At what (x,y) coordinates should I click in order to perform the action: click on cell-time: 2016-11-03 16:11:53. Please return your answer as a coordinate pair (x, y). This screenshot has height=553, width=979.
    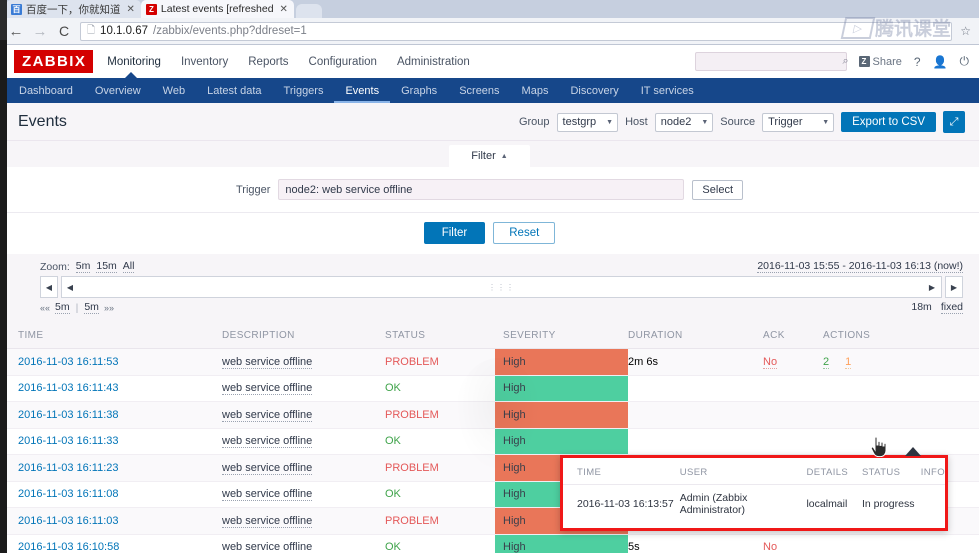
    Looking at the image, I should click on (111, 362).